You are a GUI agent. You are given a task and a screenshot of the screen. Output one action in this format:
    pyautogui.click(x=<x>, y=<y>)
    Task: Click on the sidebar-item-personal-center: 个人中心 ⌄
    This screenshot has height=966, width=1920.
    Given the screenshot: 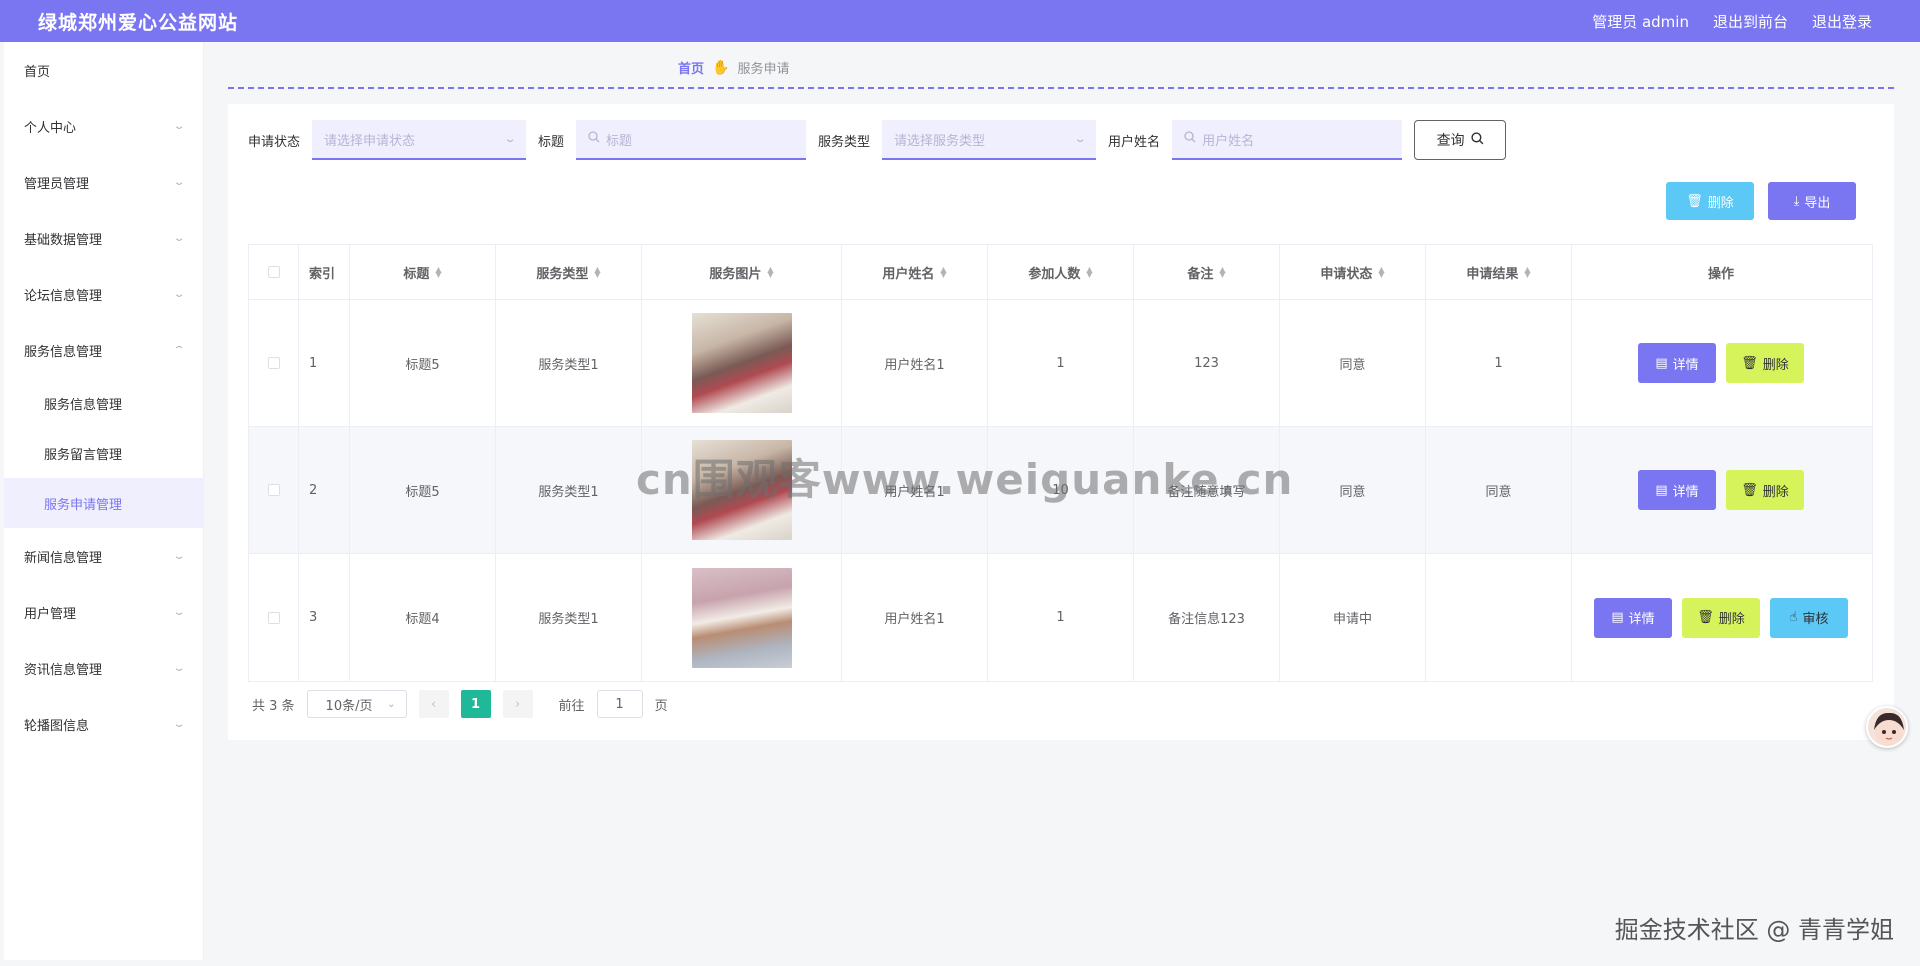 What is the action you would take?
    pyautogui.click(x=103, y=126)
    